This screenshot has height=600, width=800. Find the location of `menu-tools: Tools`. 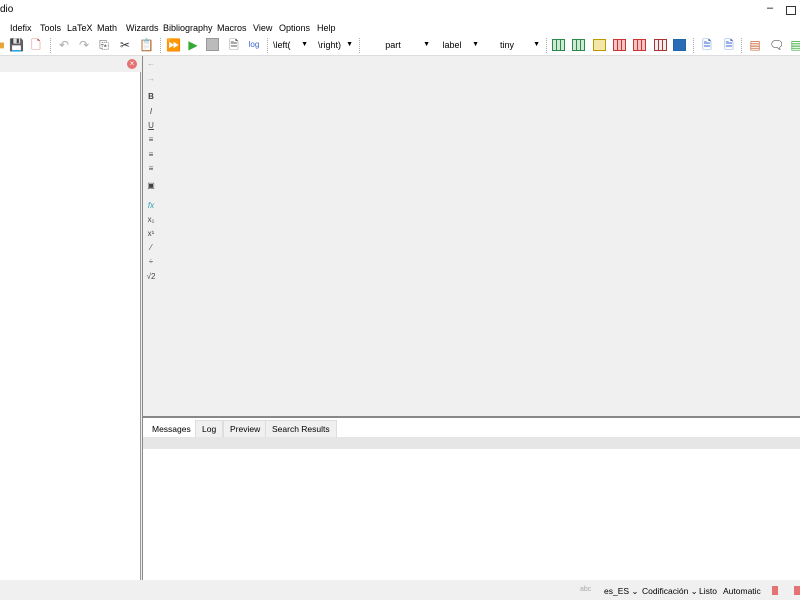

menu-tools: Tools is located at coordinates (50, 28).